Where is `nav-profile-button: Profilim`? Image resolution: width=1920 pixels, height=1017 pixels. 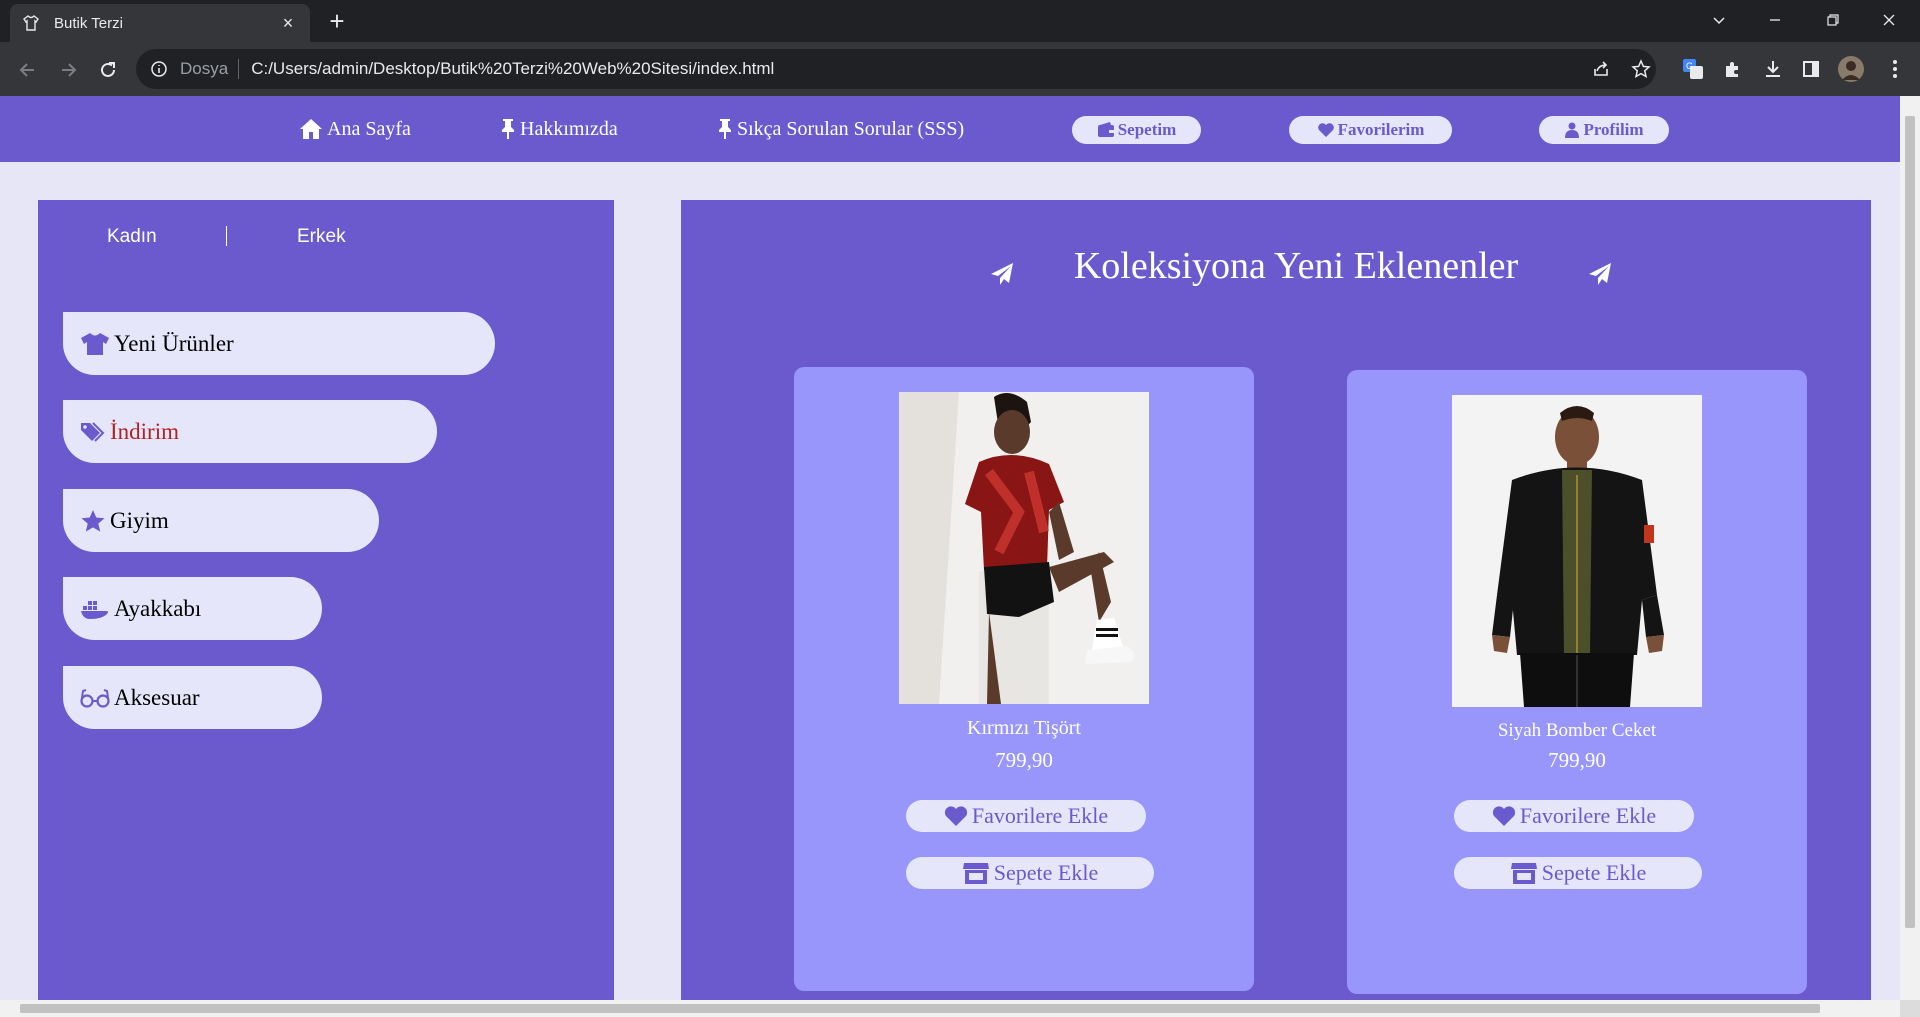 nav-profile-button: Profilim is located at coordinates (1604, 130).